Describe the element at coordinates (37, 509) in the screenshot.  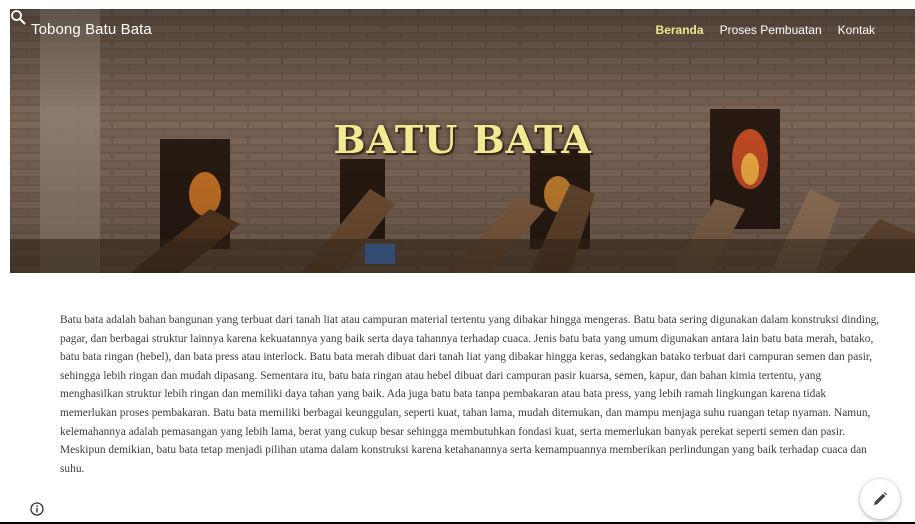
I see `info-icon` at that location.